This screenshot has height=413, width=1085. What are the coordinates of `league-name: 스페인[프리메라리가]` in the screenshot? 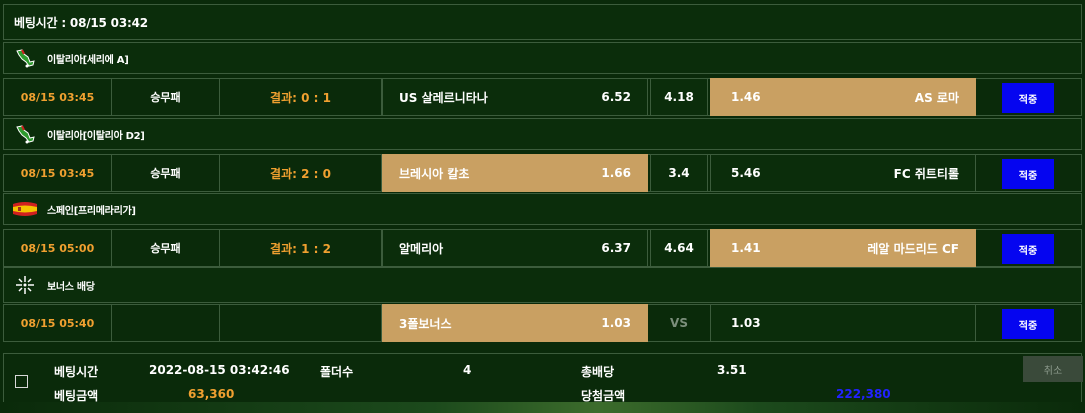 It's located at (91, 211).